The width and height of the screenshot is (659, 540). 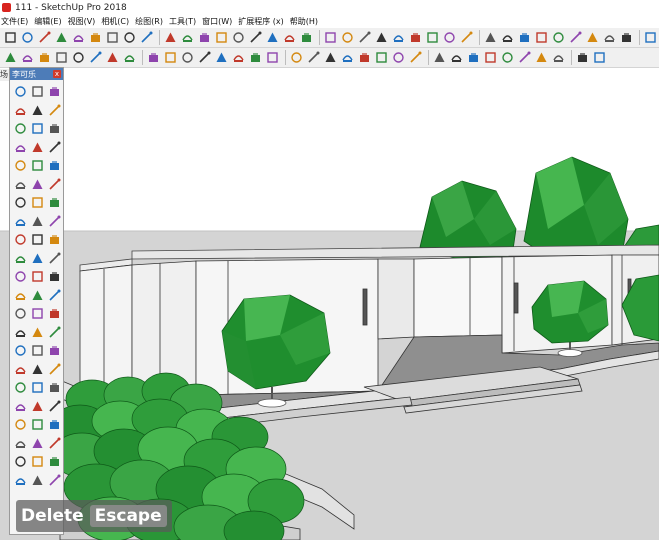 I want to click on tray-tool-0-icon, so click(x=20, y=91).